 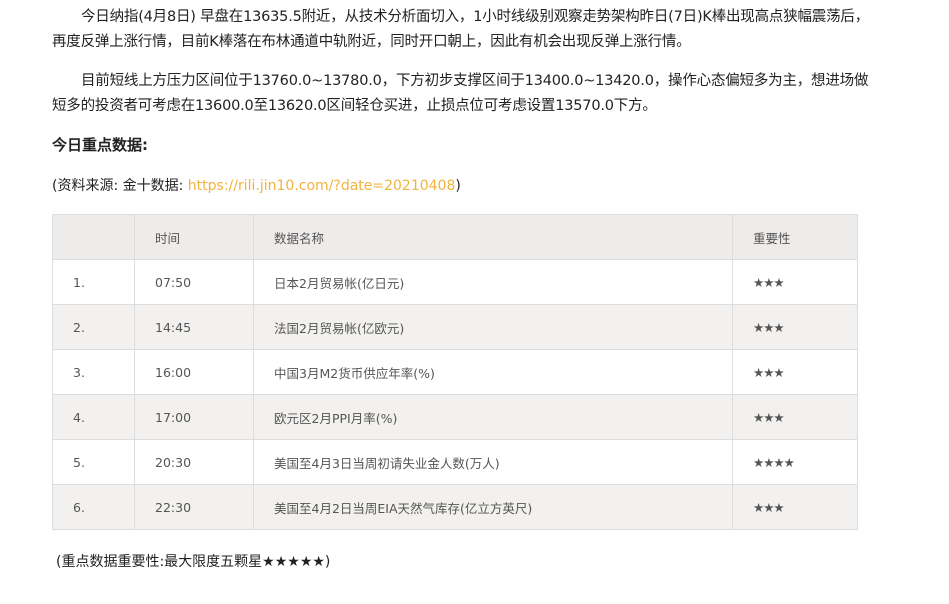 I want to click on table-row: 5. 20:30 美国至4月3日当周初请失业金人数(万人) ★★★★, so click(x=455, y=462).